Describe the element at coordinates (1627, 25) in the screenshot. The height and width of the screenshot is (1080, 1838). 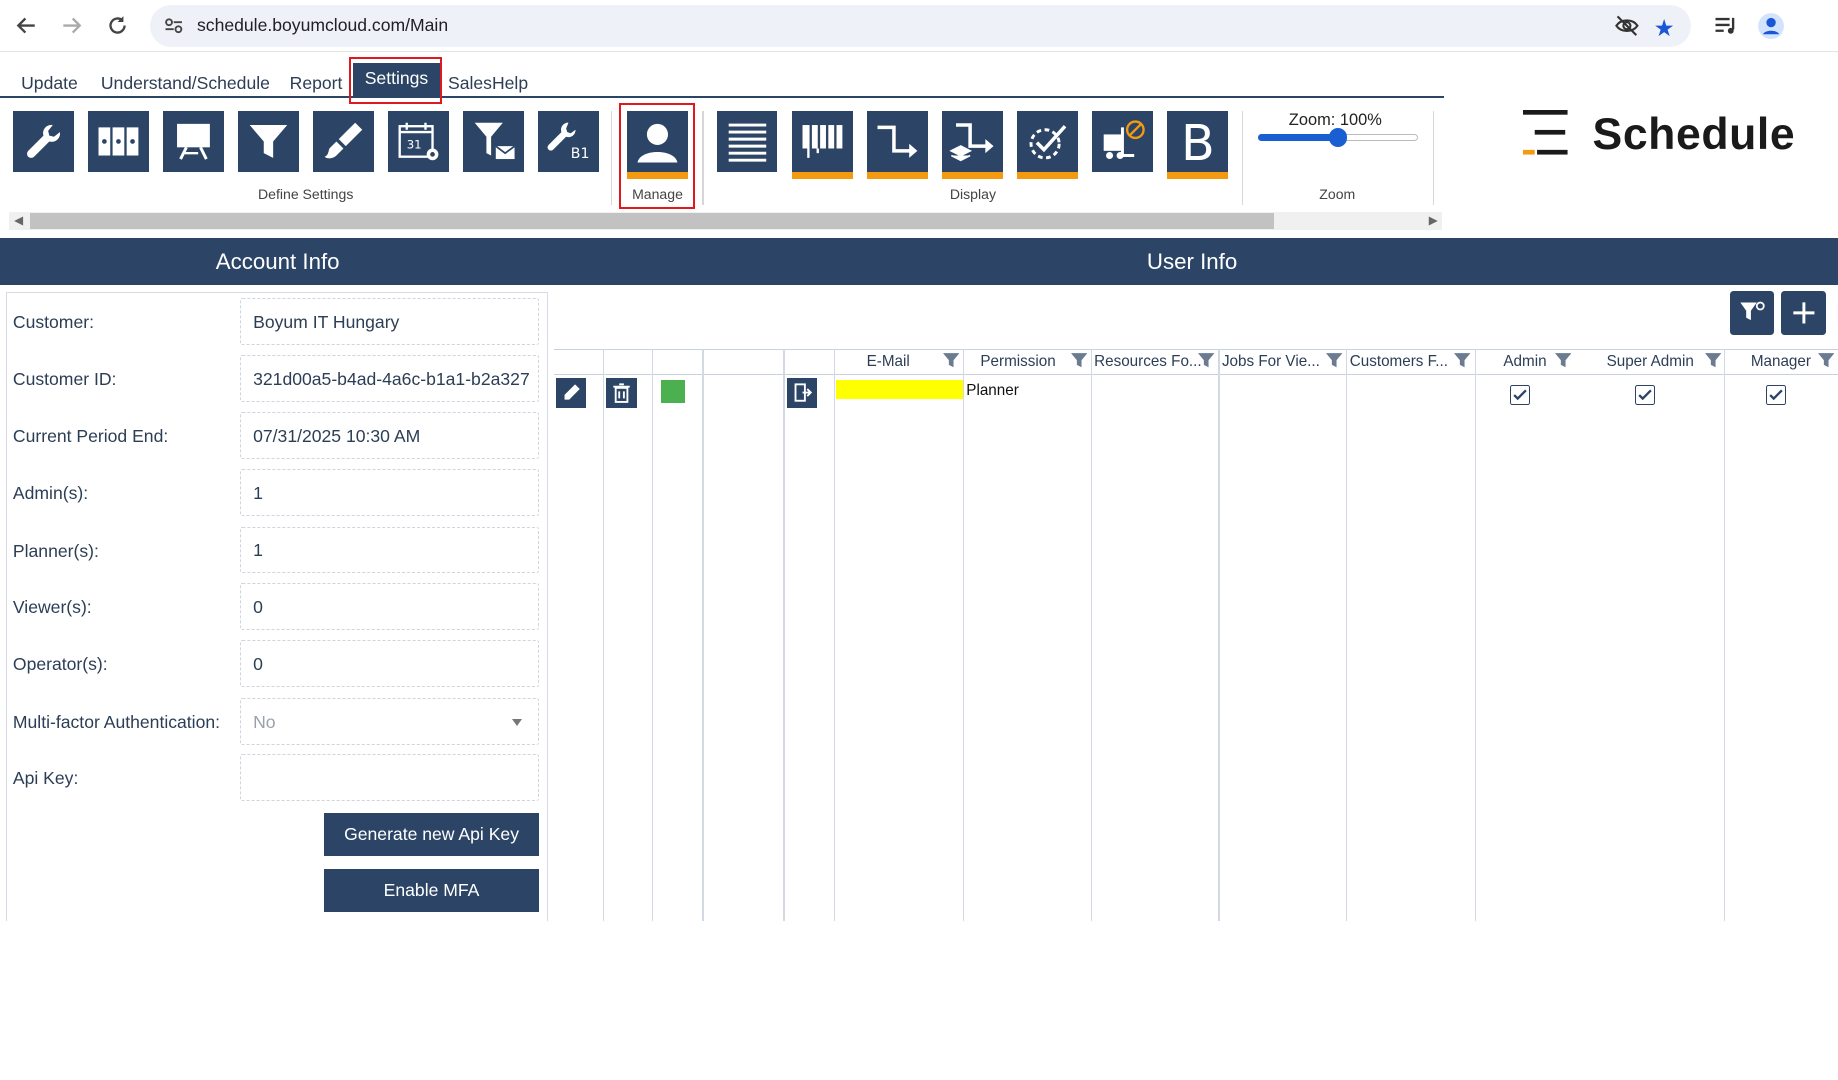
I see `eye-off-icon` at that location.